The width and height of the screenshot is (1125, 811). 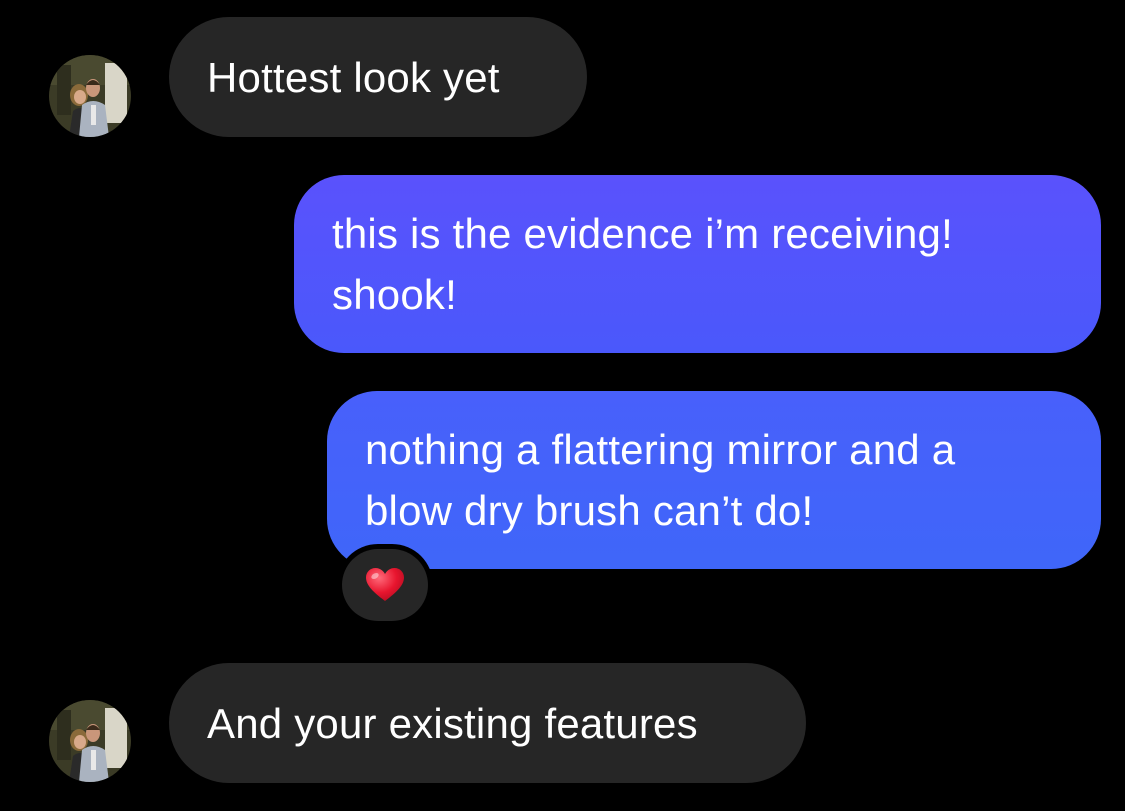 I want to click on message-reaction, so click(x=385, y=585).